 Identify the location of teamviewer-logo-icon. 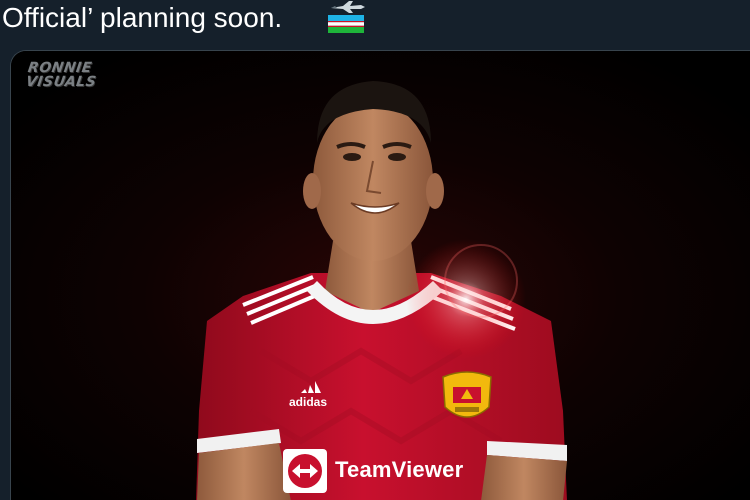
(305, 471).